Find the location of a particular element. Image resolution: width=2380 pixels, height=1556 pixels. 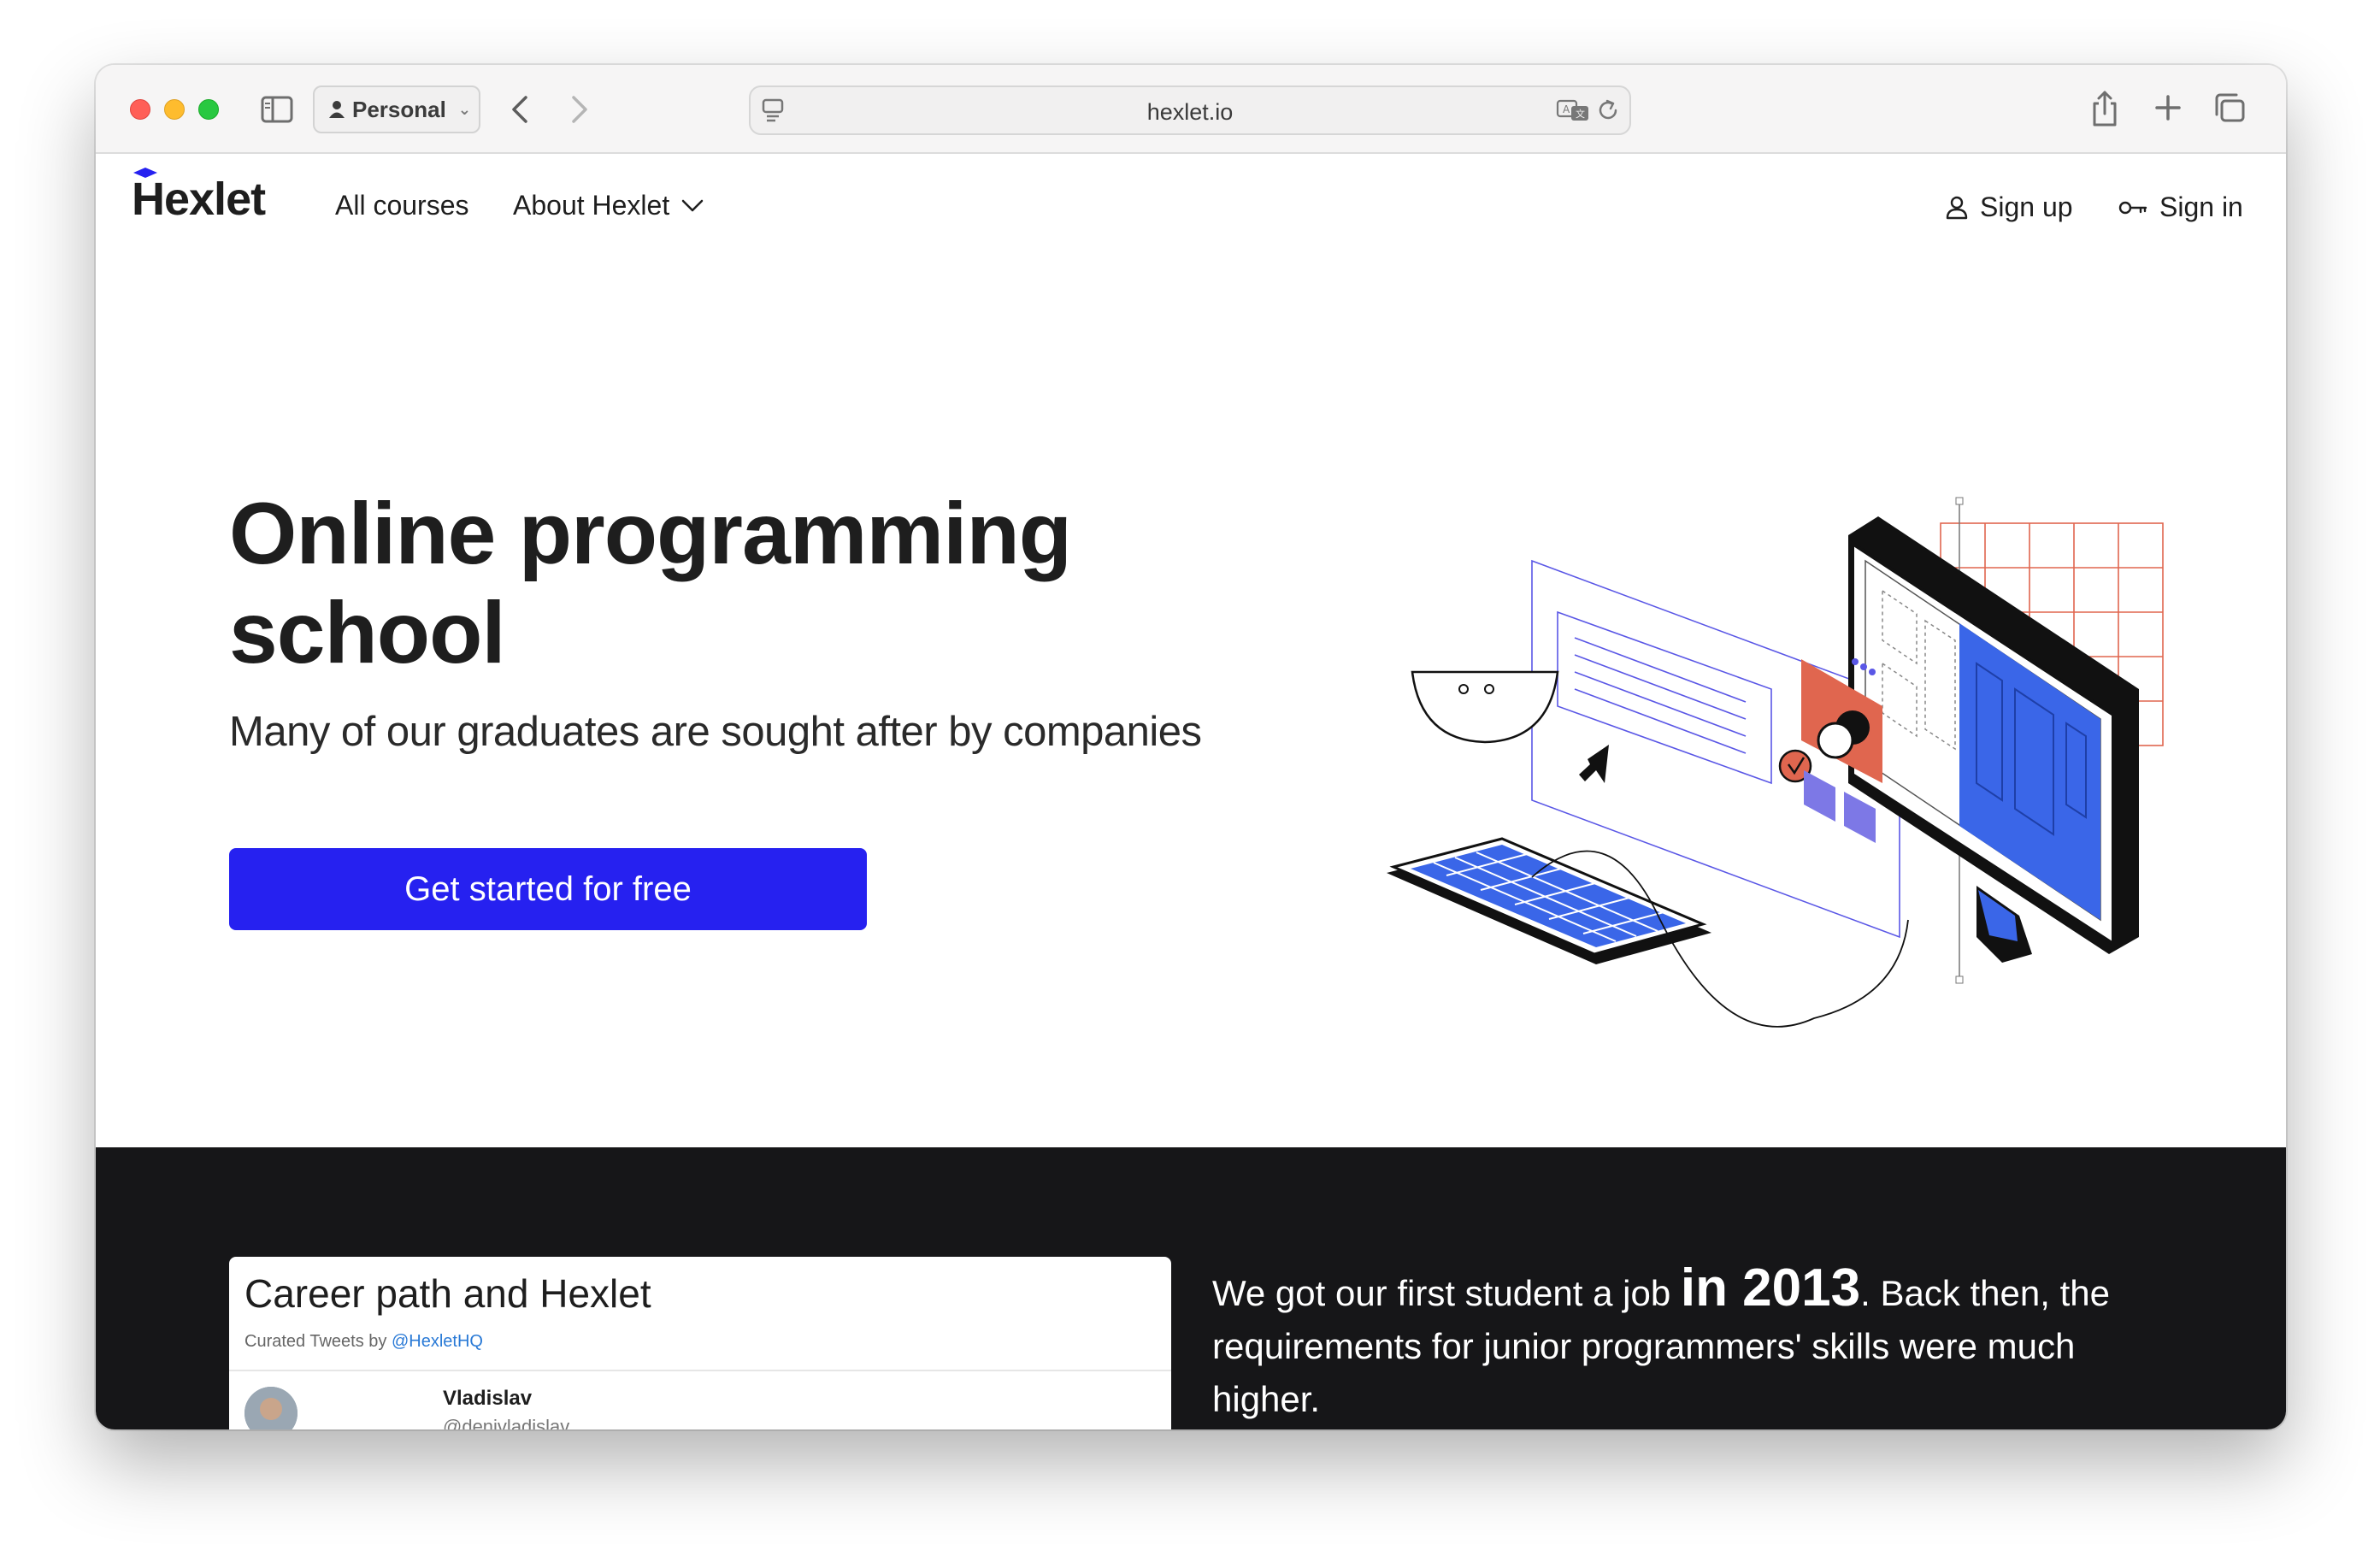

reload-icon is located at coordinates (1608, 112).